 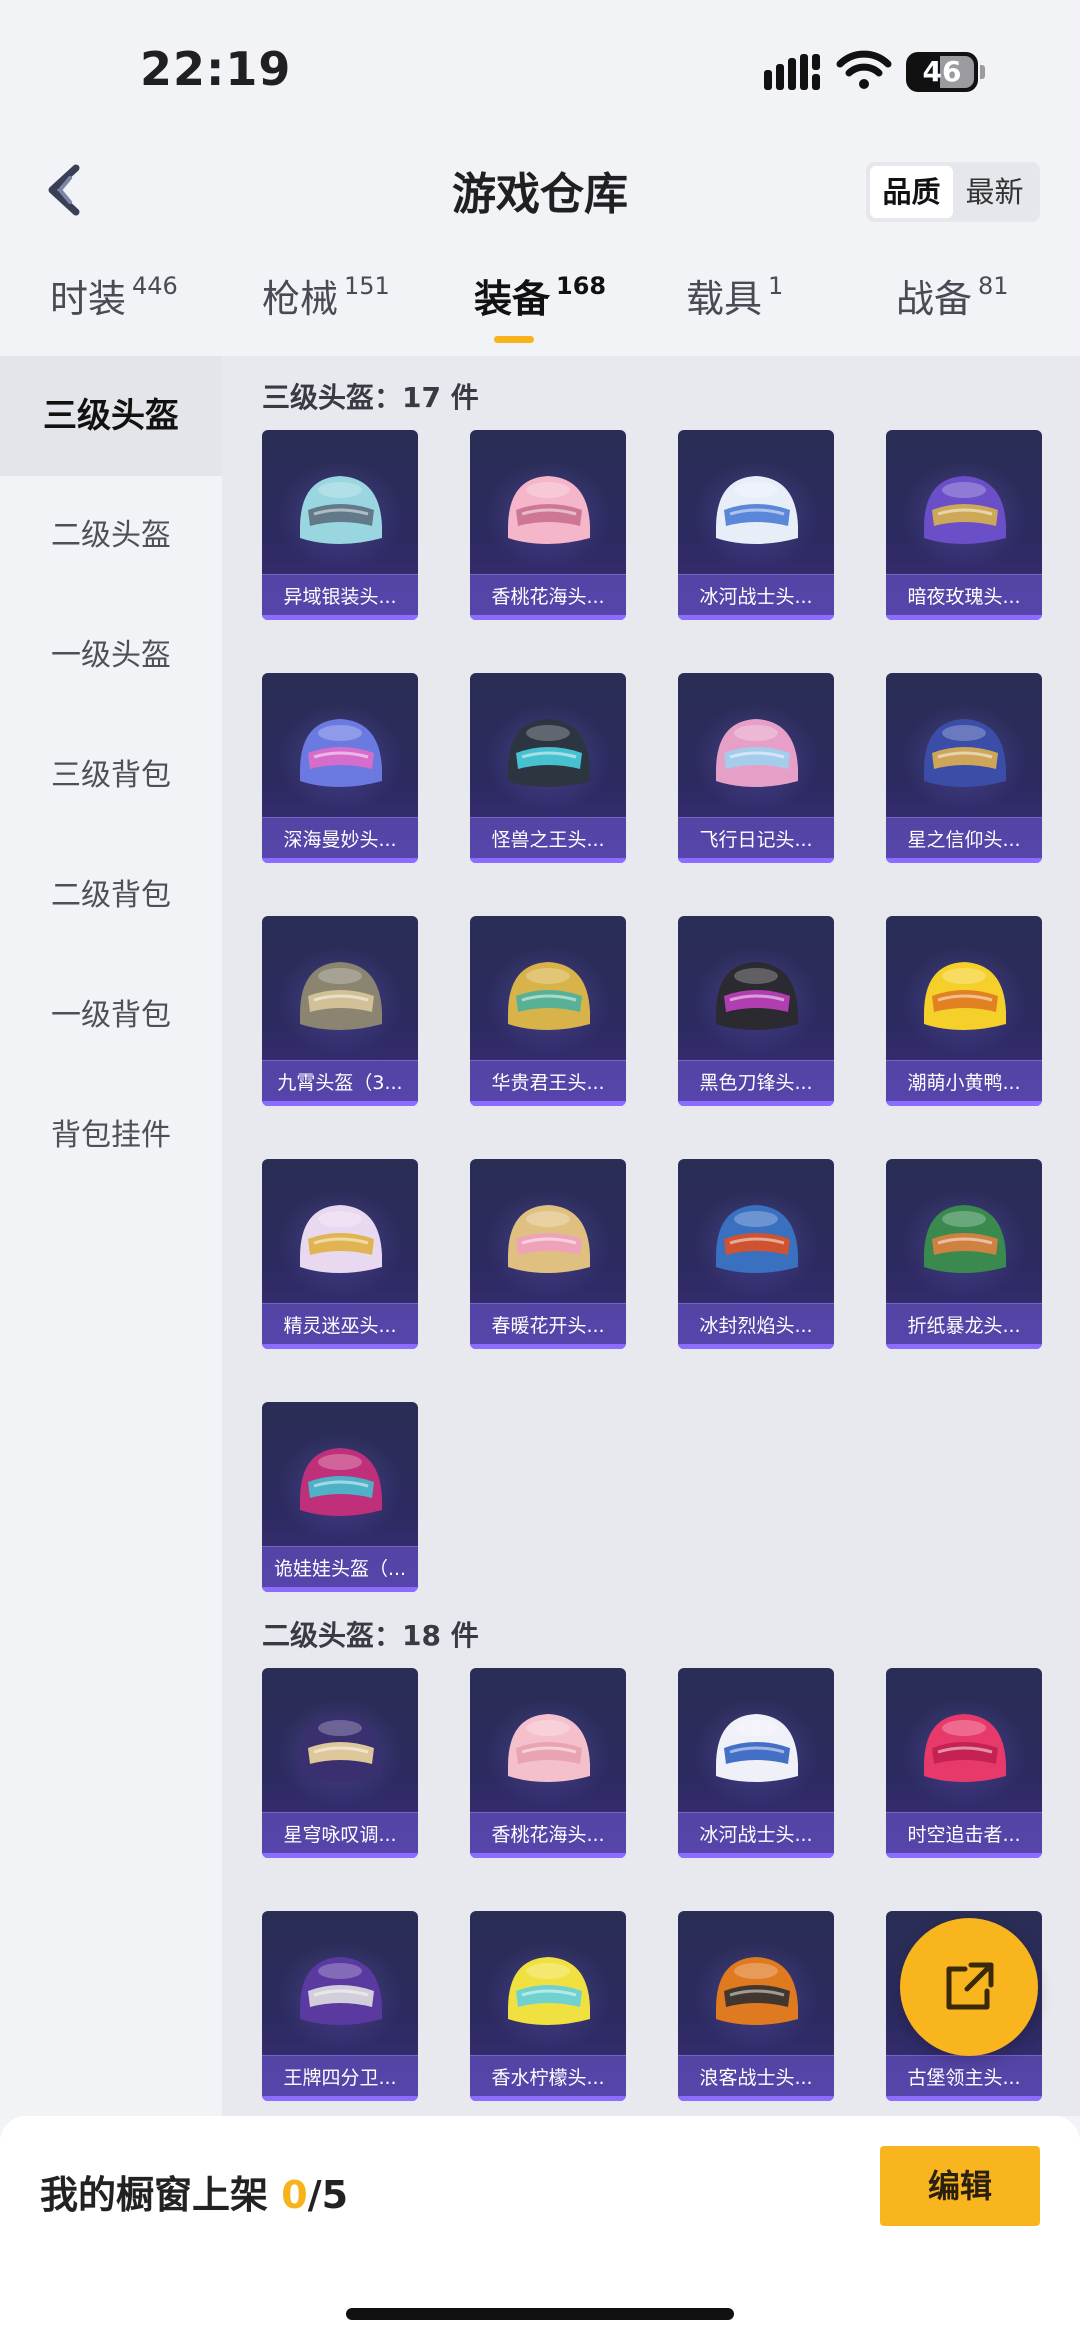 I want to click on sidebar-item-level3-helmet: 三级头盔, so click(x=111, y=416).